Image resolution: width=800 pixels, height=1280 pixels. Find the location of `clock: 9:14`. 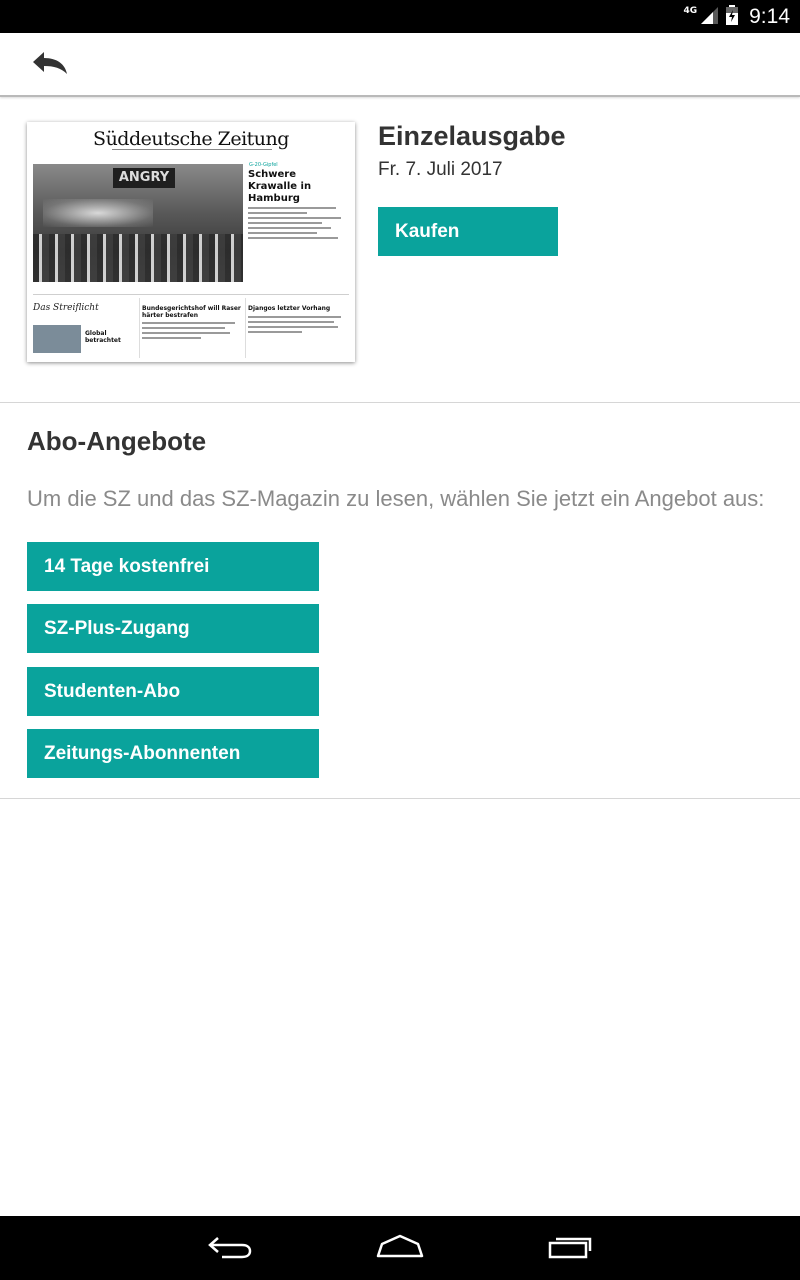

clock: 9:14 is located at coordinates (769, 16).